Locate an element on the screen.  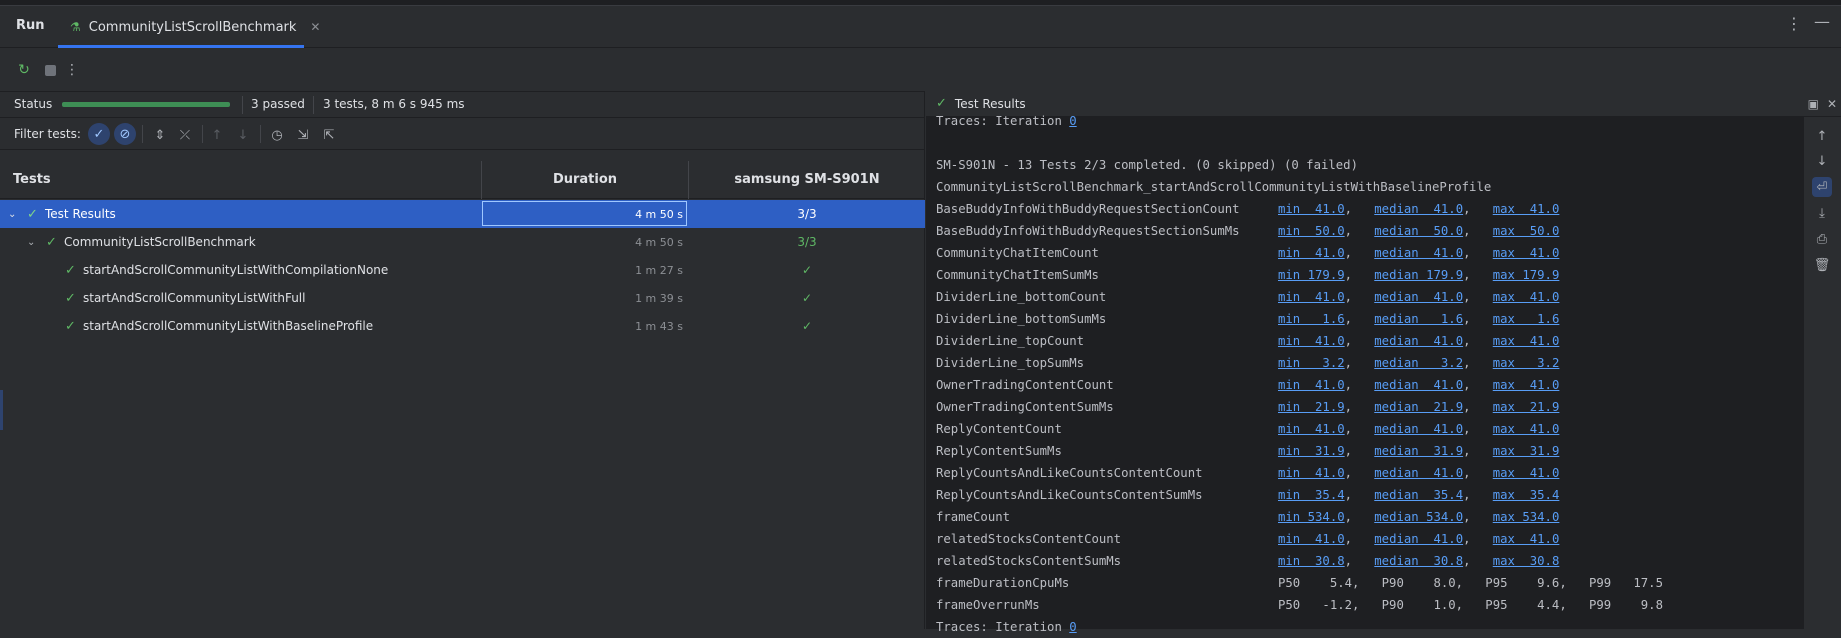
metric-median-link: median 21.9 is located at coordinates (1418, 407).